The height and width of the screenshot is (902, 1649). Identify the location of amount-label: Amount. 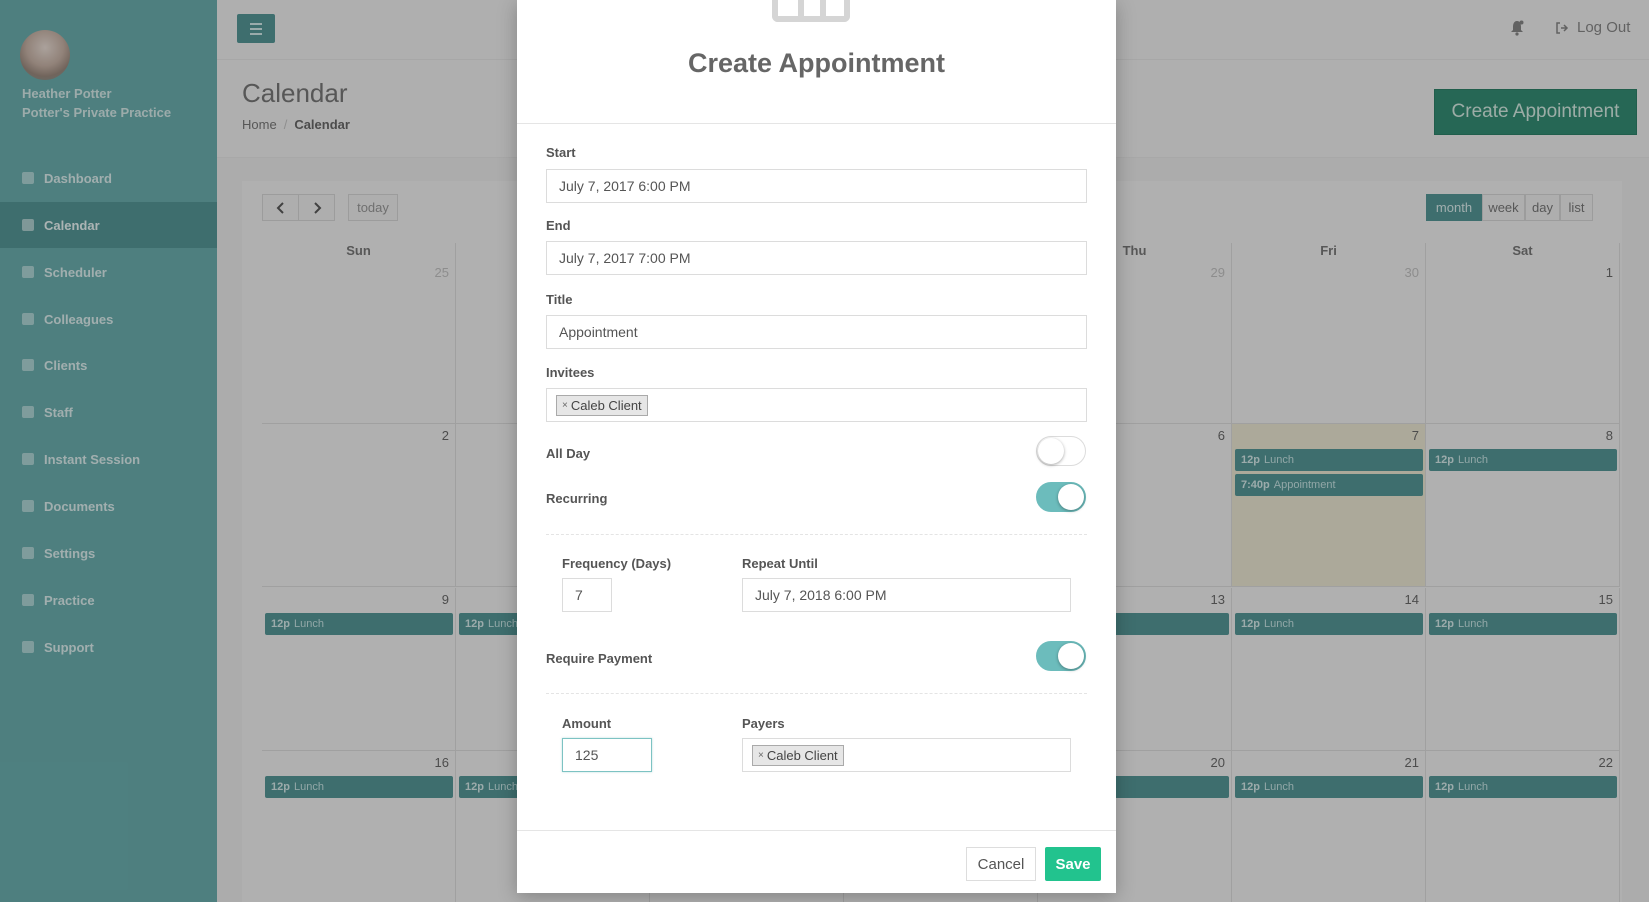
(587, 723).